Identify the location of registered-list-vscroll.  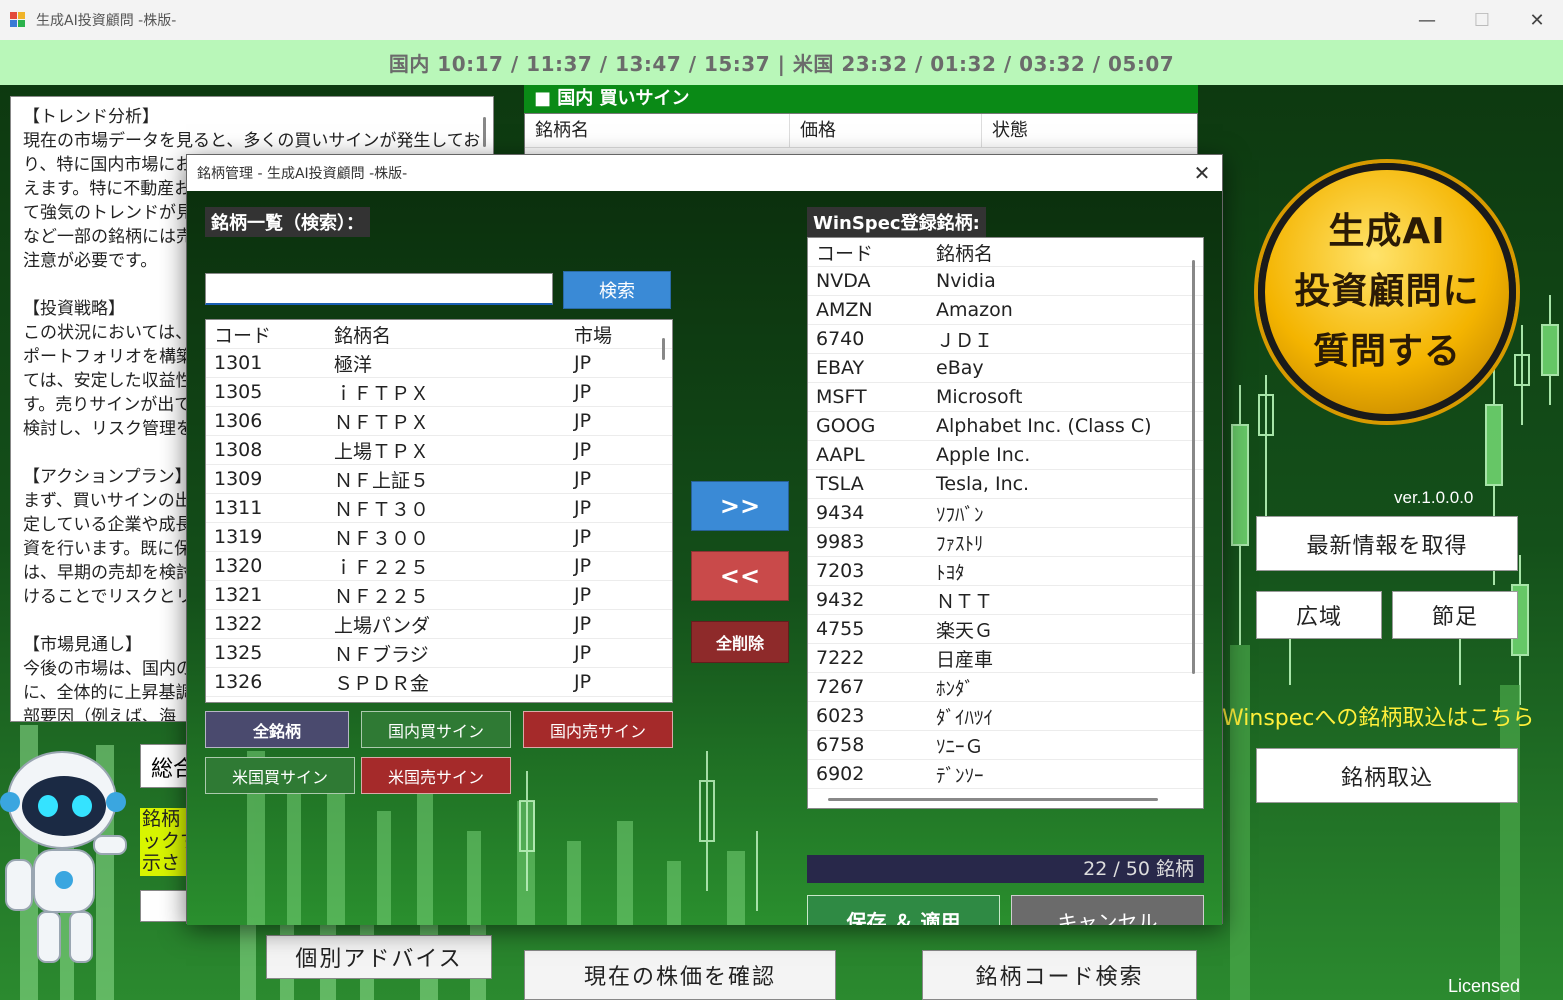
(1193, 467).